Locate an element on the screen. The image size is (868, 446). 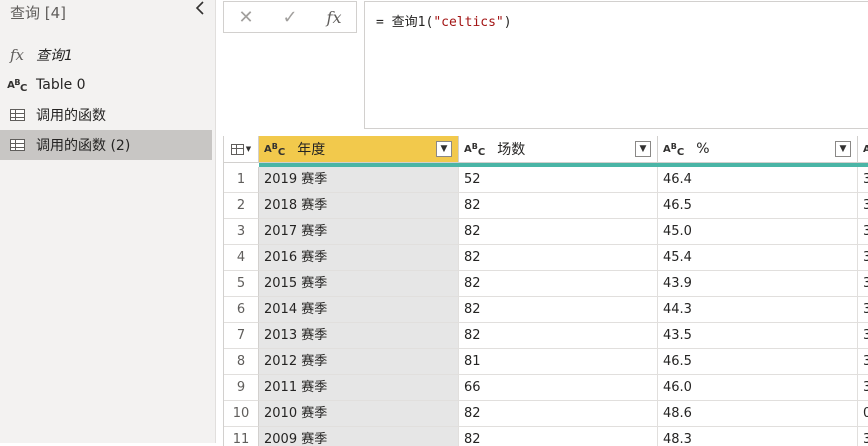
column-name: 年度 is located at coordinates (311, 150).